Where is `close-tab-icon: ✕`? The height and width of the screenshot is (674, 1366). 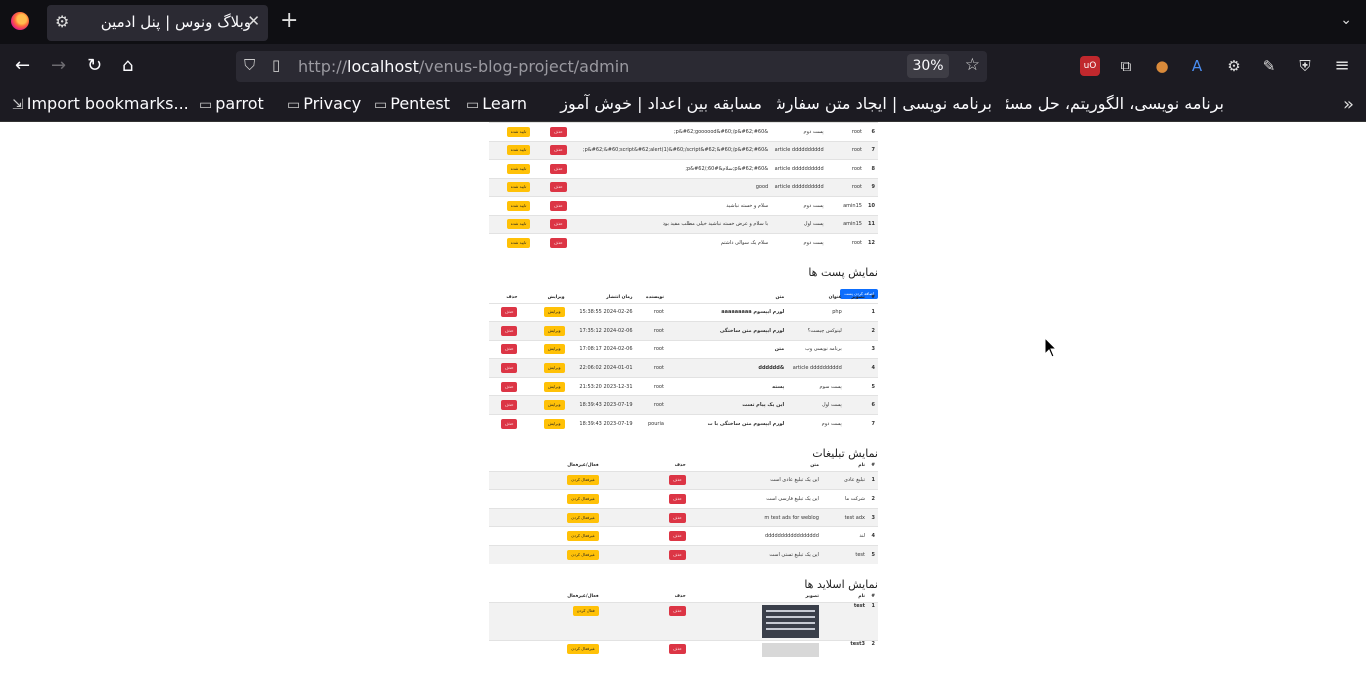
close-tab-icon: ✕ is located at coordinates (253, 21).